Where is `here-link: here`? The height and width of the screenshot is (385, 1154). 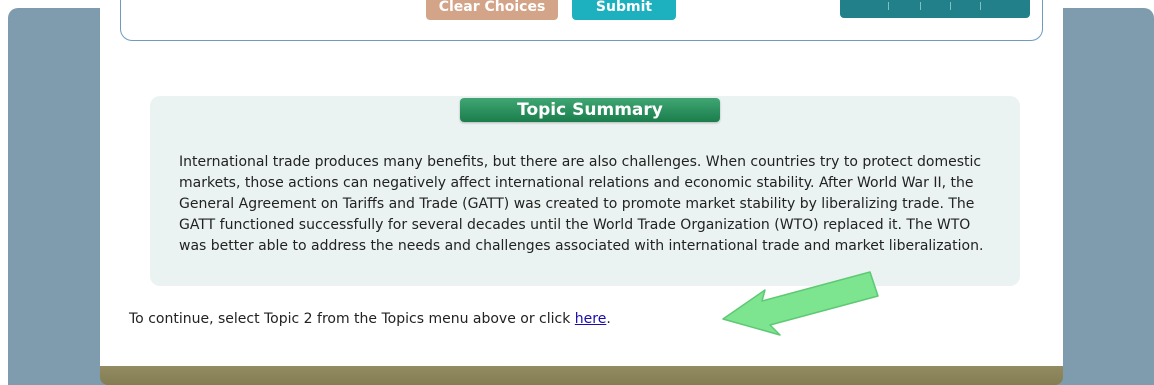 here-link: here is located at coordinates (591, 319).